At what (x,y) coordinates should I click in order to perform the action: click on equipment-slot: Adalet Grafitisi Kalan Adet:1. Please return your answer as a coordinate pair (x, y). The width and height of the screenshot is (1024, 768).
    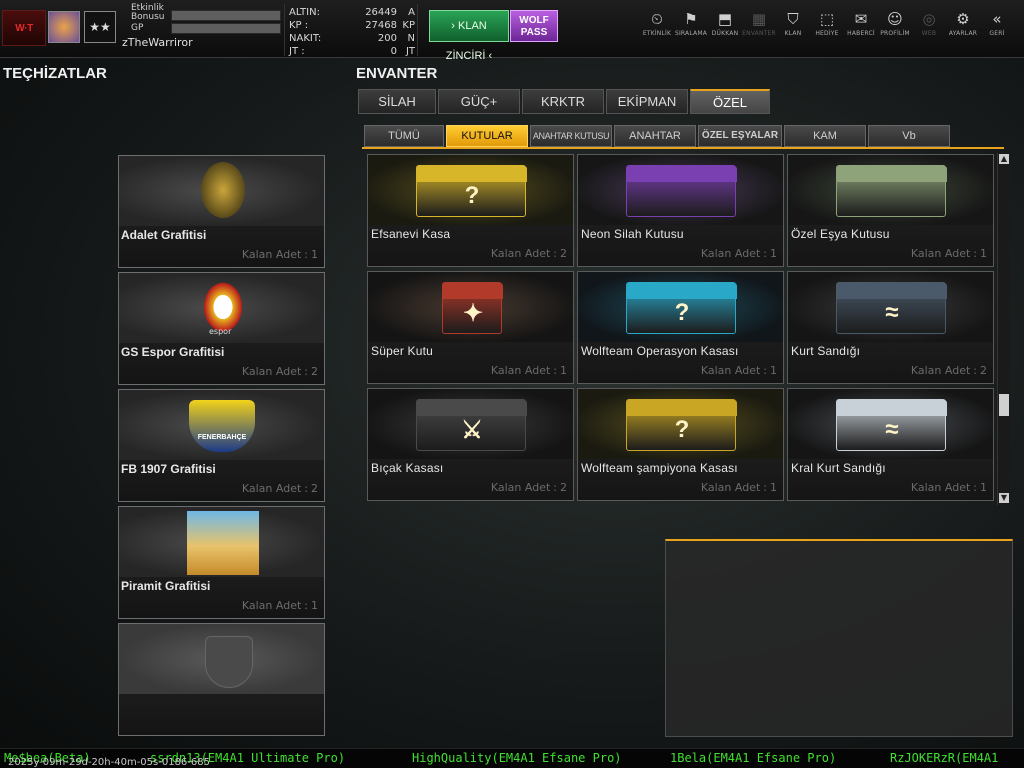
    Looking at the image, I should click on (221, 211).